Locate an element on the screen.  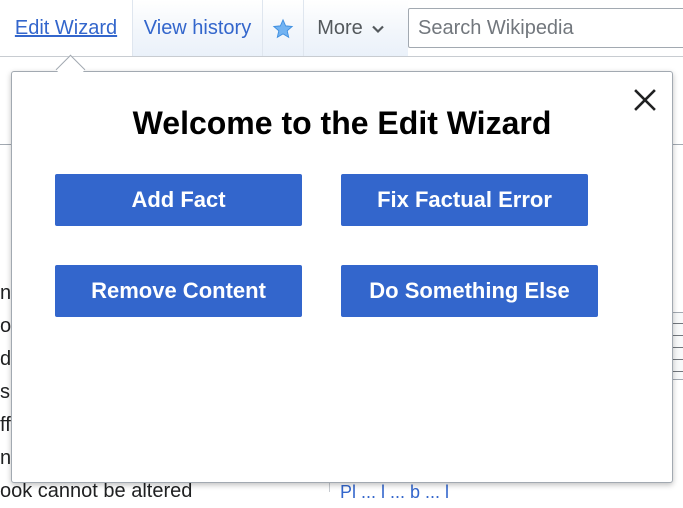
close-button is located at coordinates (645, 100).